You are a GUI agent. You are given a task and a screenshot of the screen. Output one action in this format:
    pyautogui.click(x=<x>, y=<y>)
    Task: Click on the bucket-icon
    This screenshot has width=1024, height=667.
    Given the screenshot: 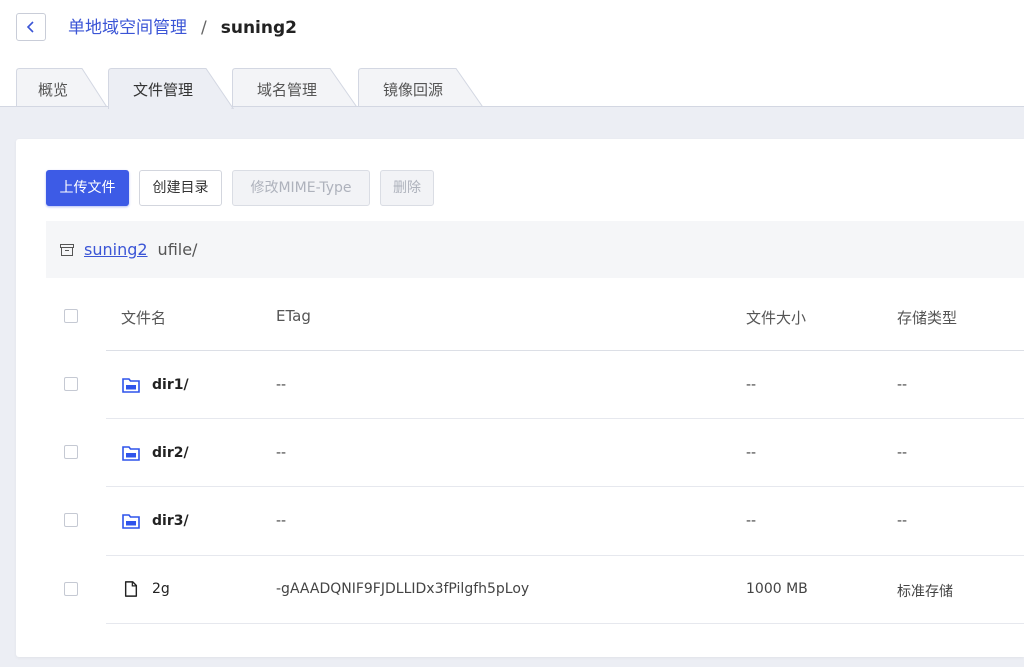 What is the action you would take?
    pyautogui.click(x=67, y=249)
    